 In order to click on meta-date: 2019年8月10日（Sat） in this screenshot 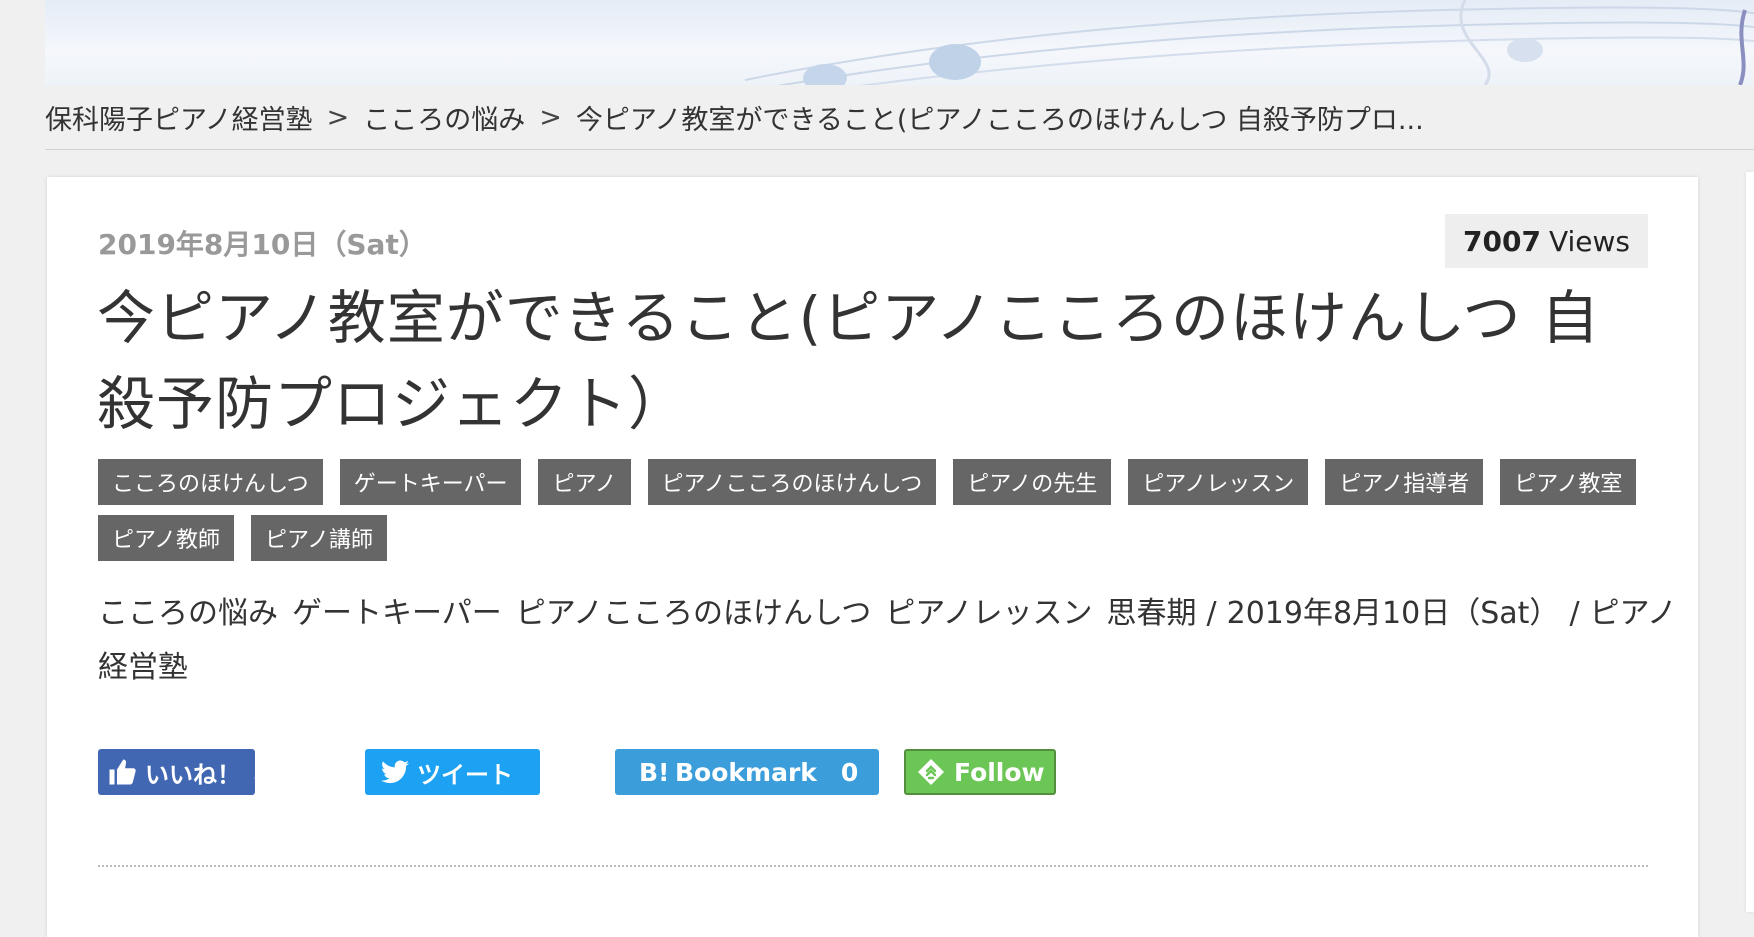, I will do `click(1393, 613)`.